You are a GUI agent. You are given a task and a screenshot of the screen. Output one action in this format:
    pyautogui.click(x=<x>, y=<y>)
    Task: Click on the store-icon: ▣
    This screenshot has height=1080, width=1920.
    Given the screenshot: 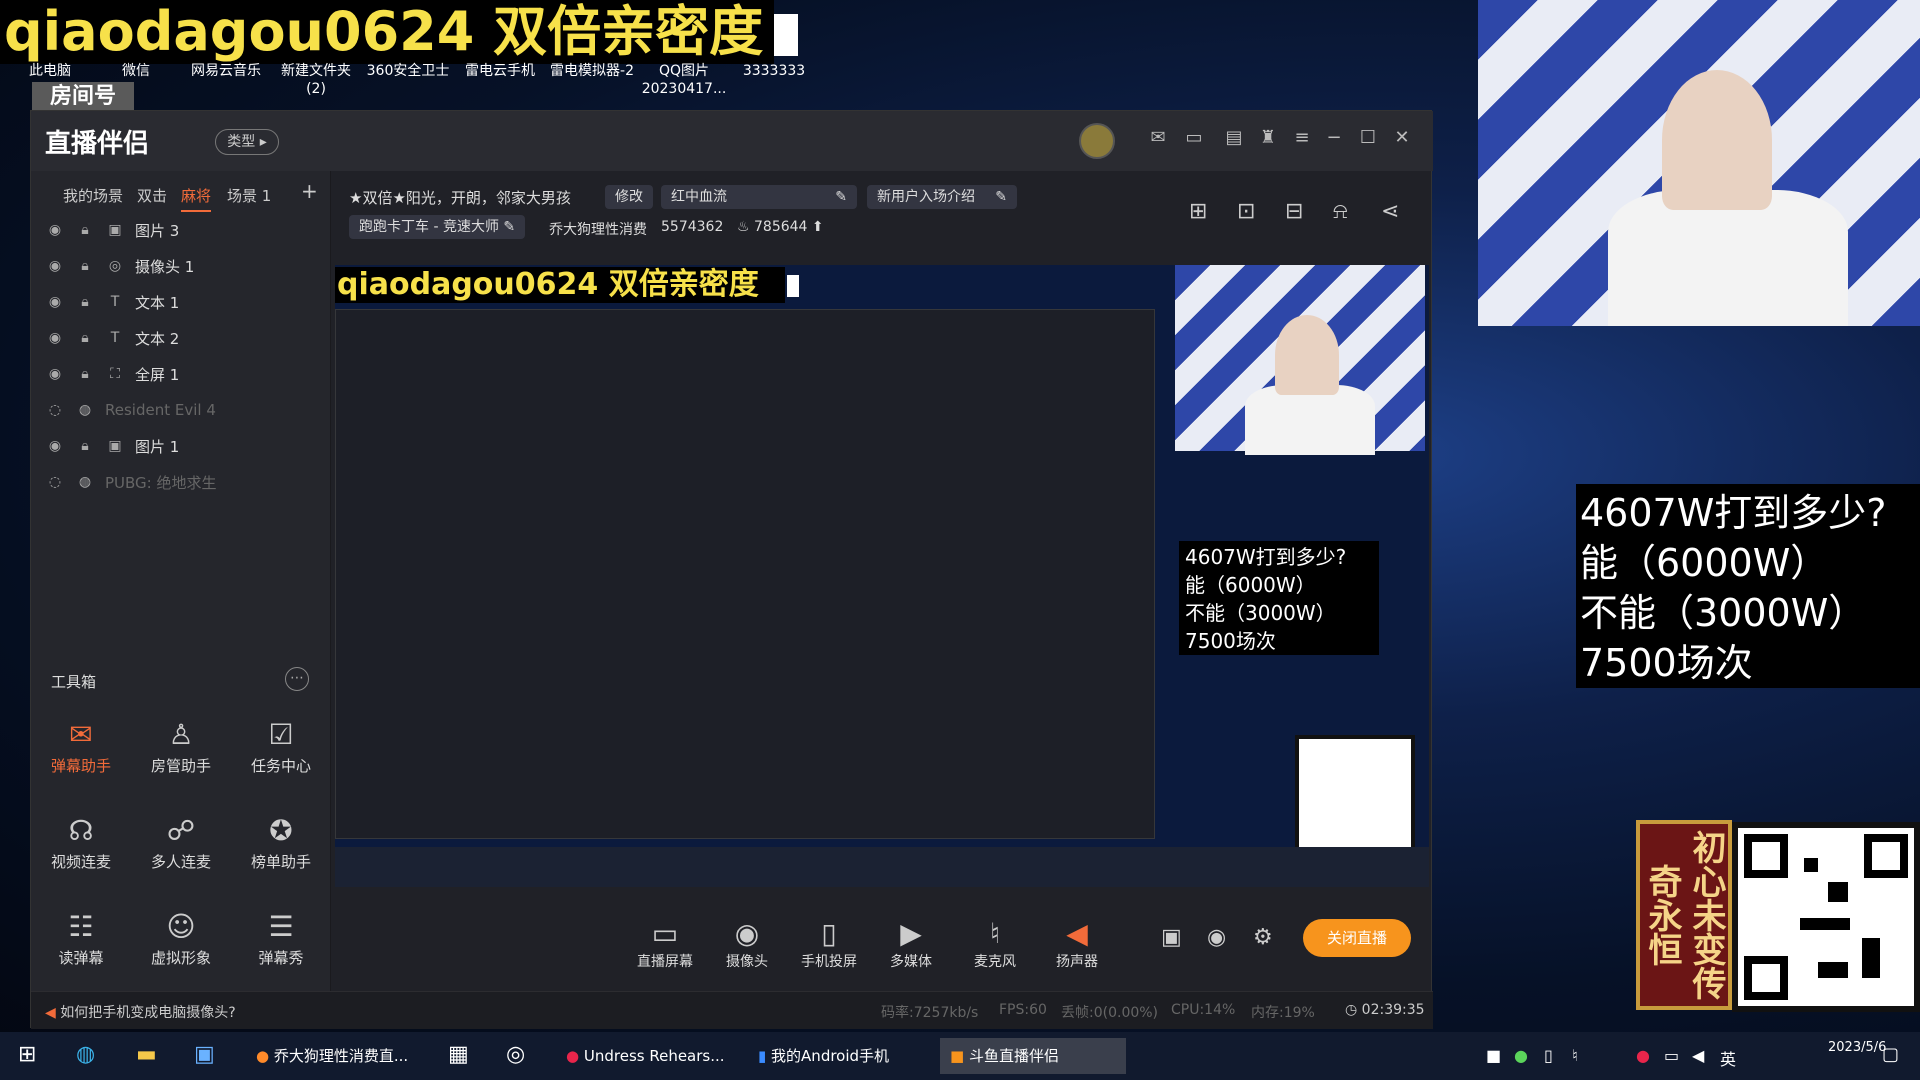 What is the action you would take?
    pyautogui.click(x=204, y=1054)
    